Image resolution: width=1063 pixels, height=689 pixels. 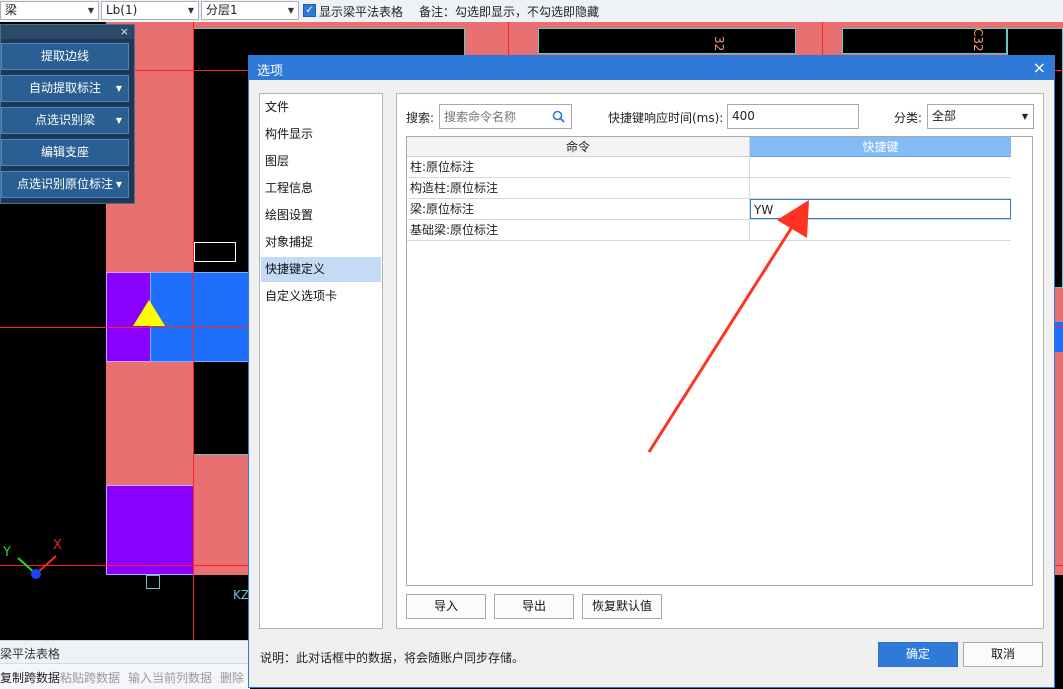 I want to click on beam-table-title: 梁平法表格, so click(x=30, y=654).